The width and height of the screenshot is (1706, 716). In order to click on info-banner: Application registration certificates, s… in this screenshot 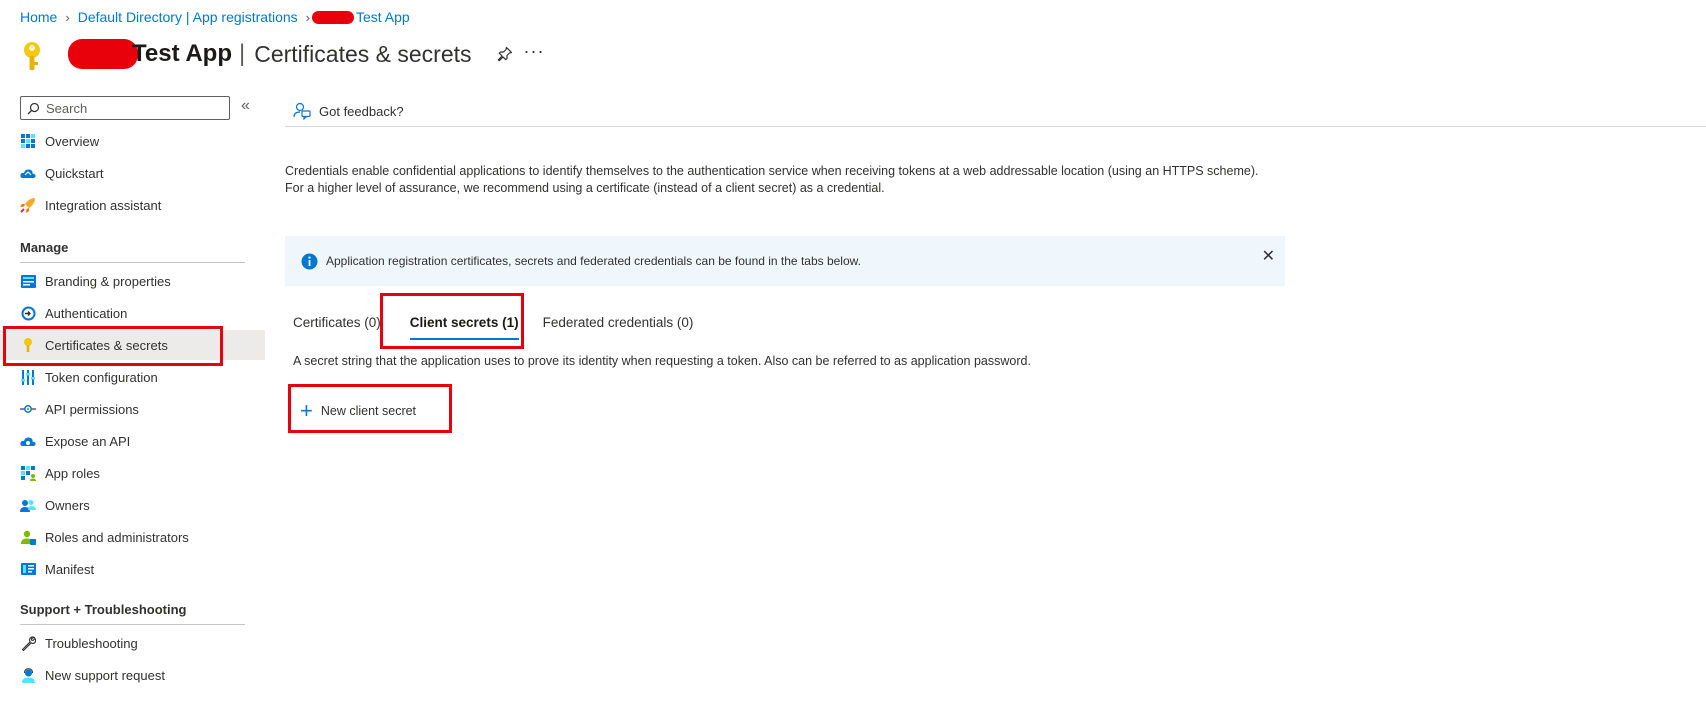, I will do `click(785, 261)`.